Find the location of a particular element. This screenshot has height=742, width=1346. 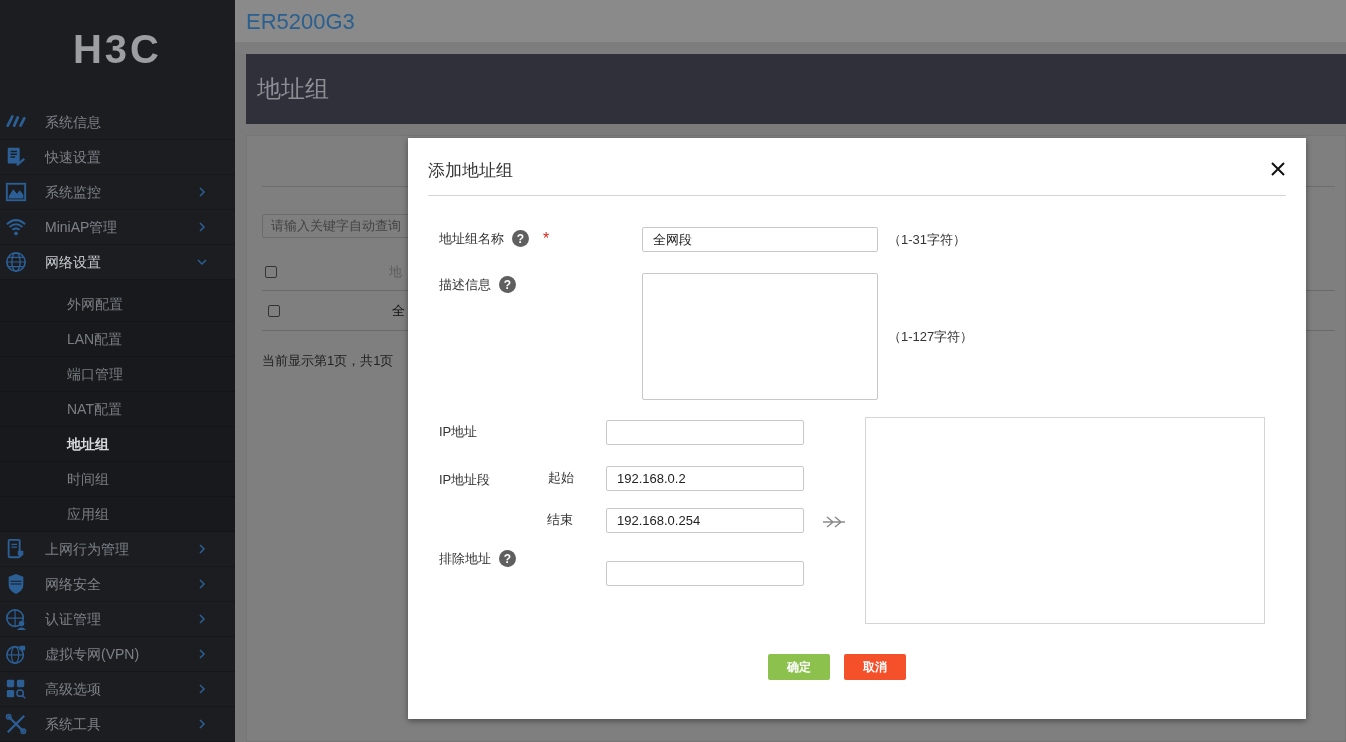

page-title: 地址组 is located at coordinates (293, 89).